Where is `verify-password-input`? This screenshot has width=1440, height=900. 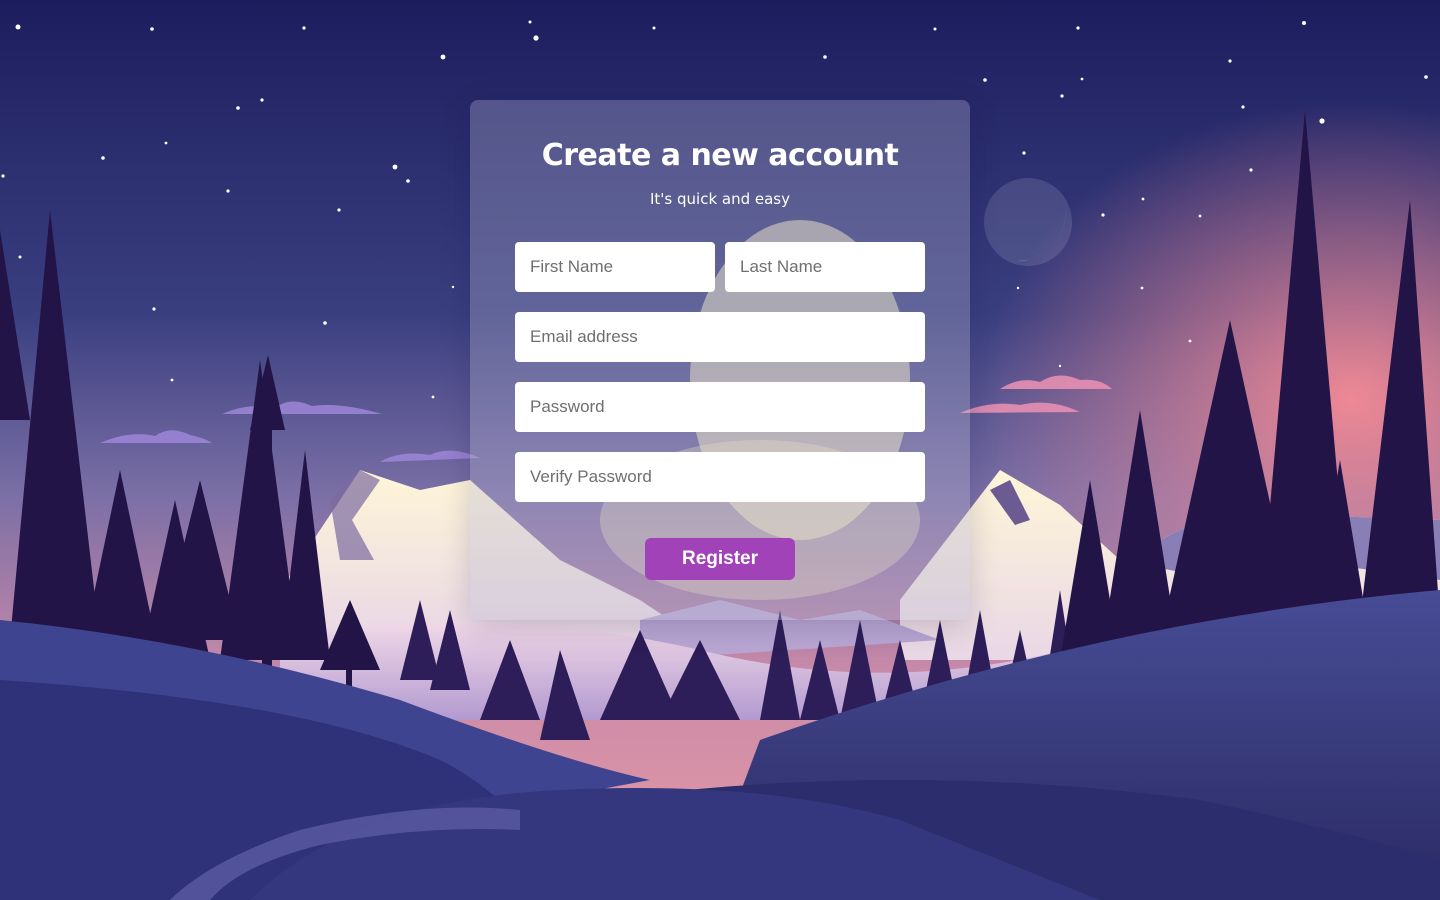 verify-password-input is located at coordinates (720, 477).